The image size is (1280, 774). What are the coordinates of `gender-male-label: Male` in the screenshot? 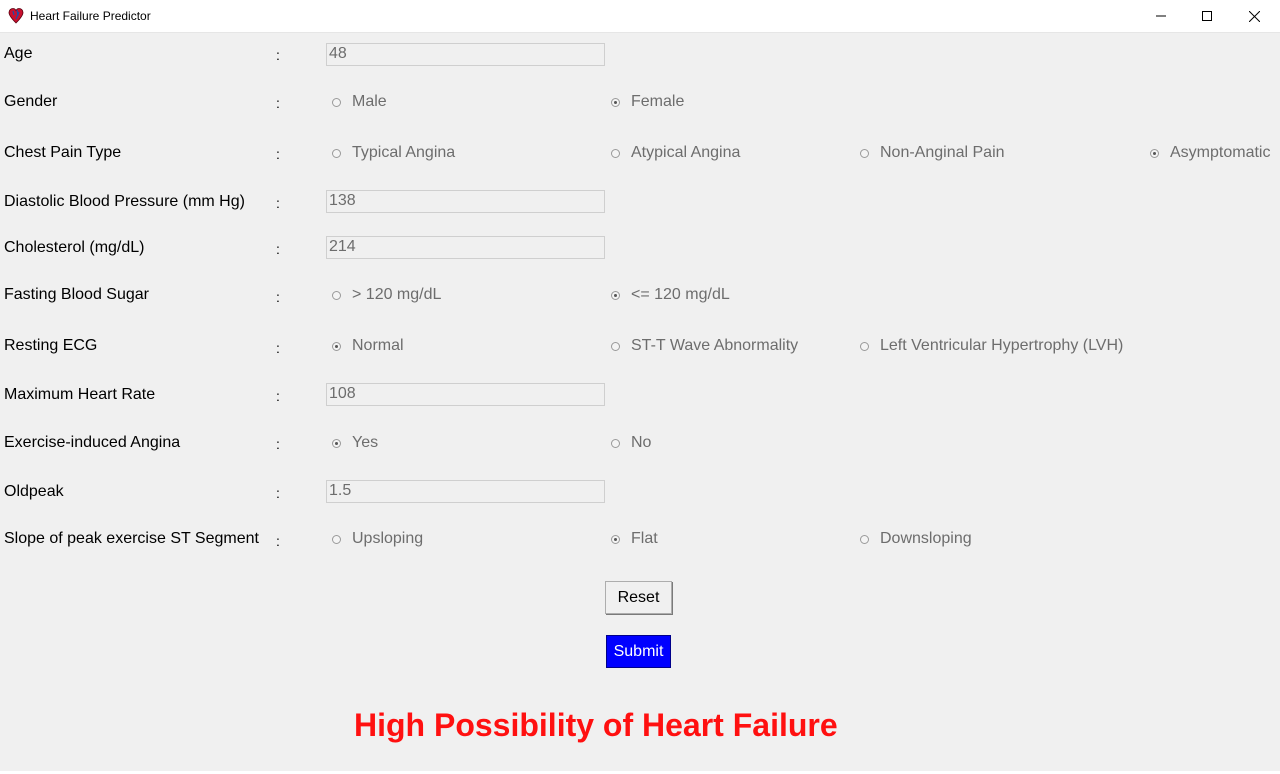 It's located at (369, 101).